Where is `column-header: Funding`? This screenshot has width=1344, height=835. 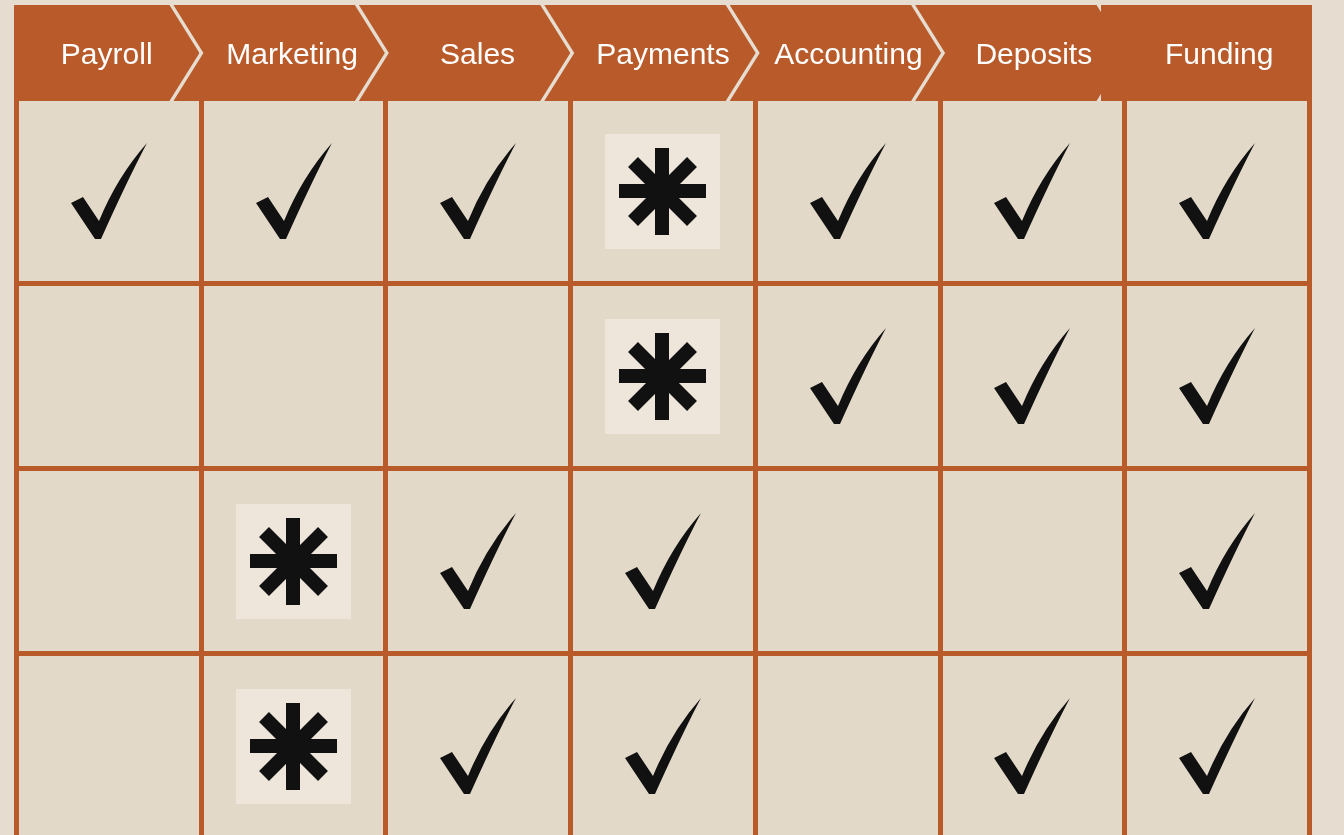 column-header: Funding is located at coordinates (1206, 53).